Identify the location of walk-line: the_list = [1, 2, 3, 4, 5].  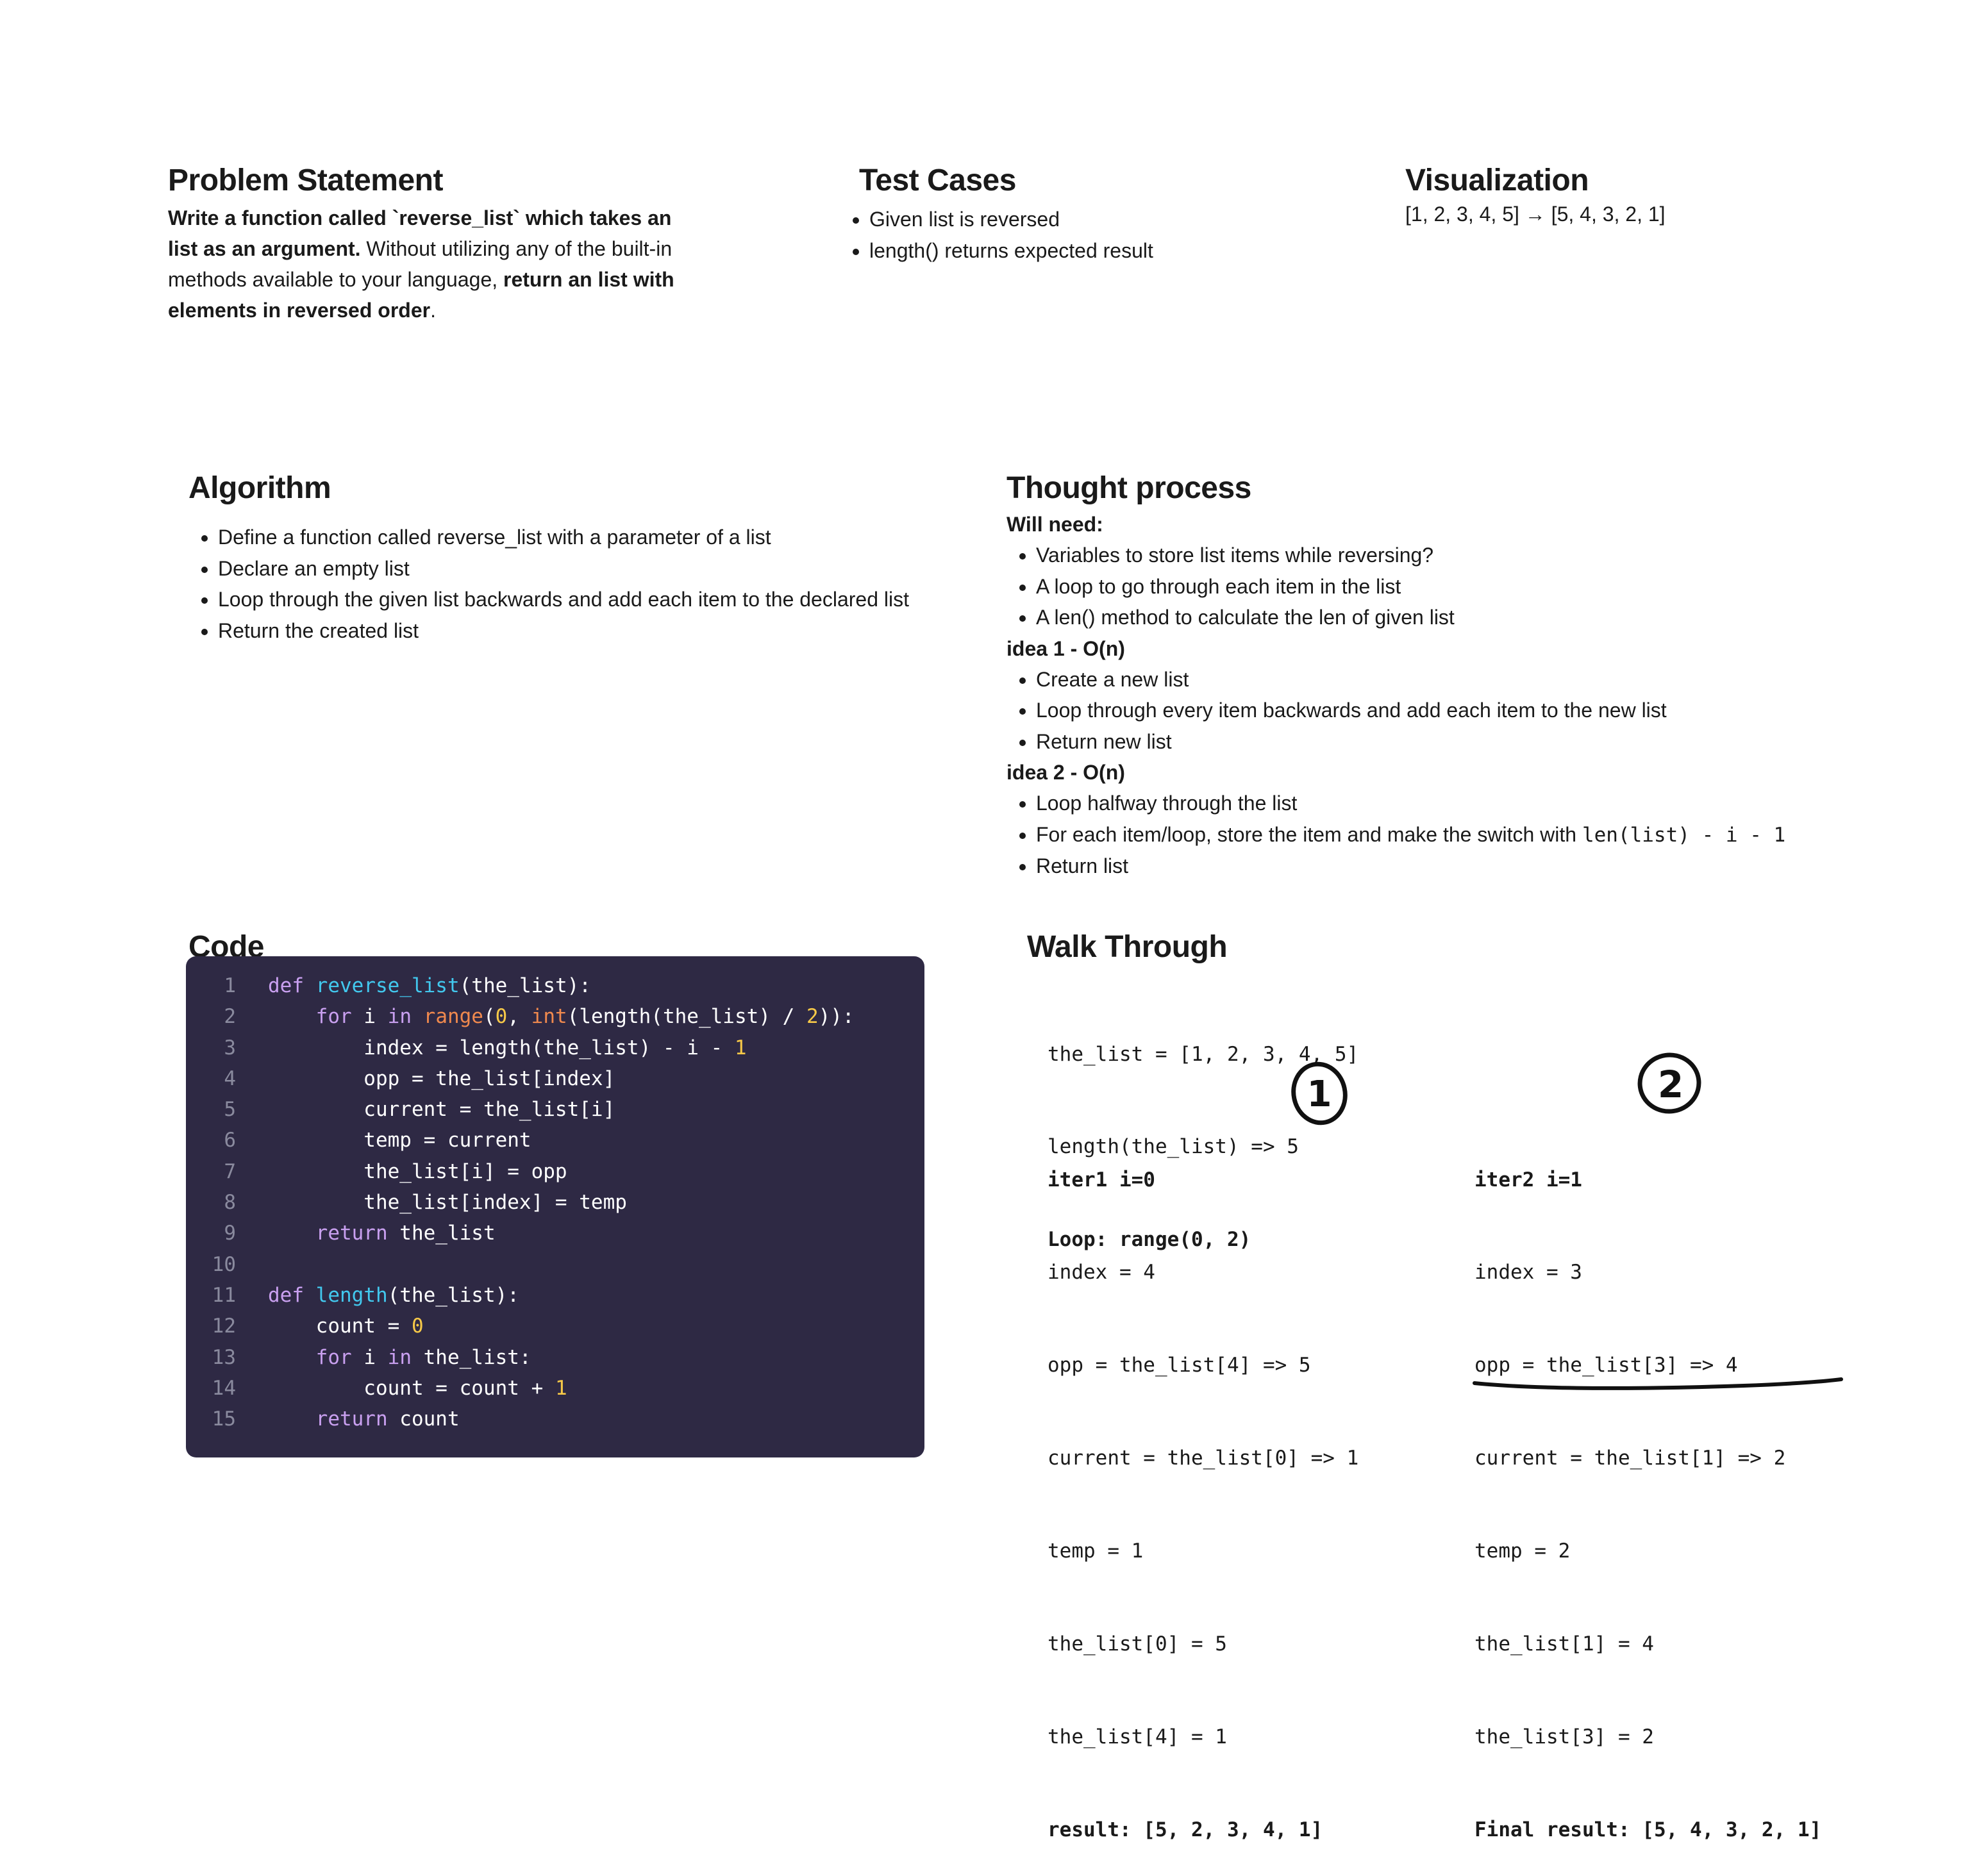
(1203, 1054).